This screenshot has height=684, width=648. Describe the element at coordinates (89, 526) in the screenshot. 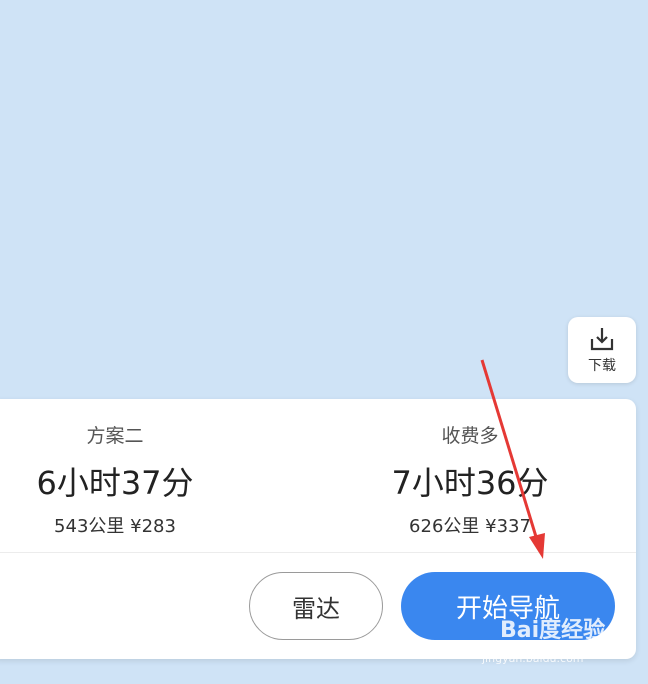

I see `route-distance: 543公里` at that location.